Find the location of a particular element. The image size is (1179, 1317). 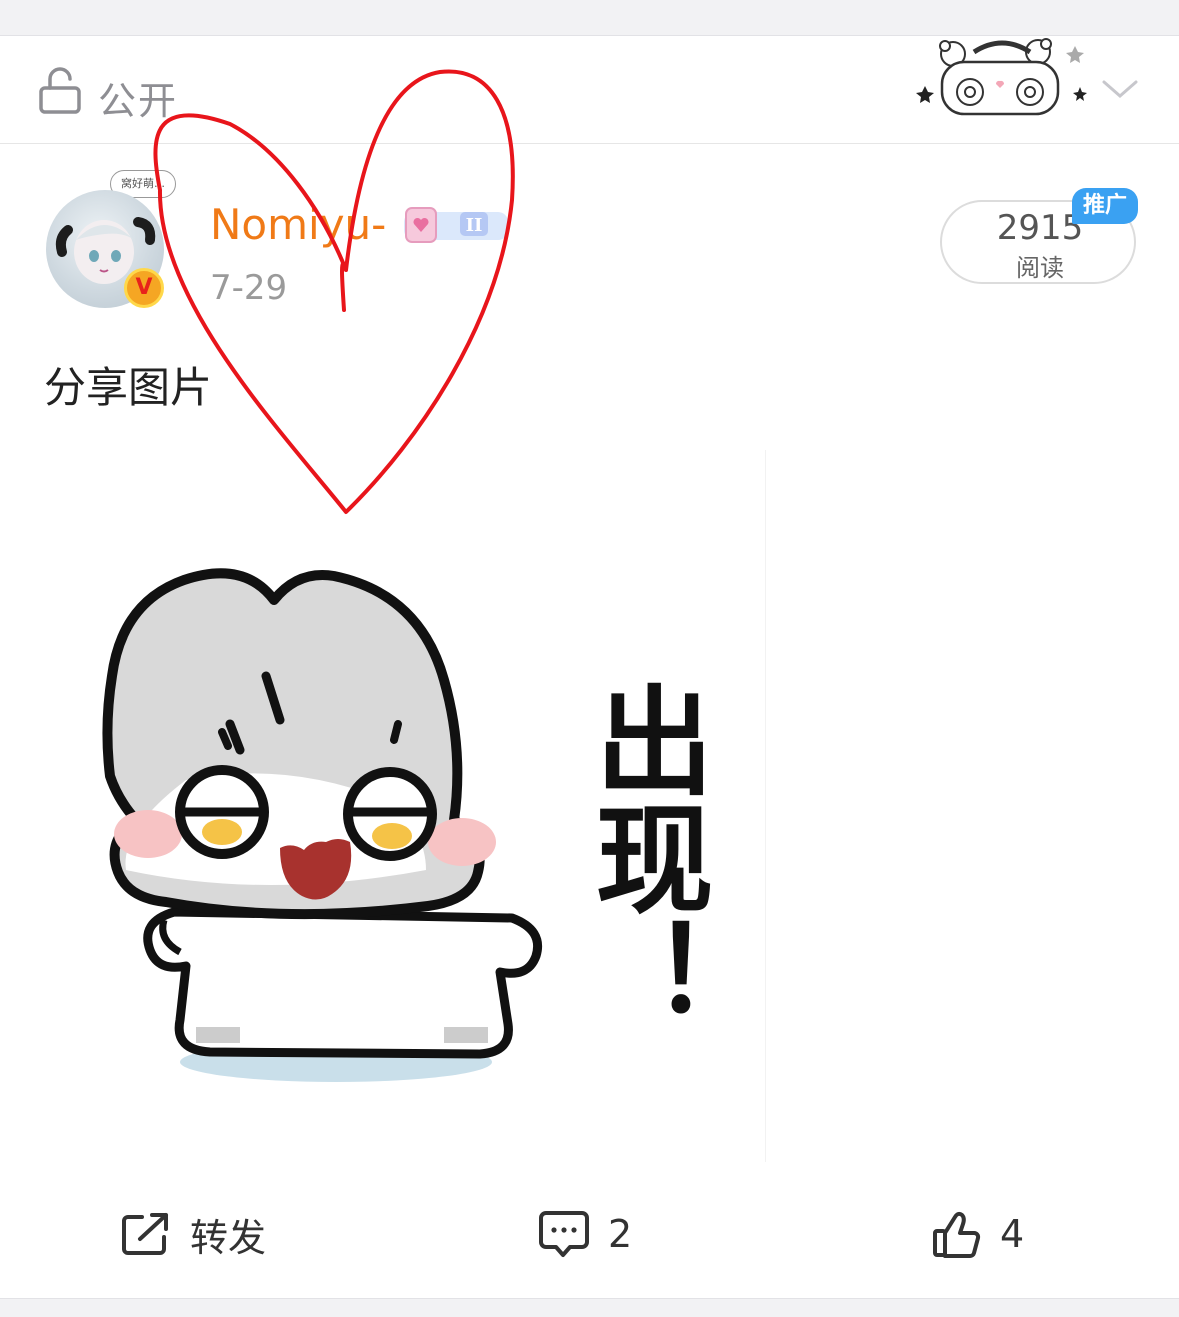

member-badge-icon: II is located at coordinates (455, 224).